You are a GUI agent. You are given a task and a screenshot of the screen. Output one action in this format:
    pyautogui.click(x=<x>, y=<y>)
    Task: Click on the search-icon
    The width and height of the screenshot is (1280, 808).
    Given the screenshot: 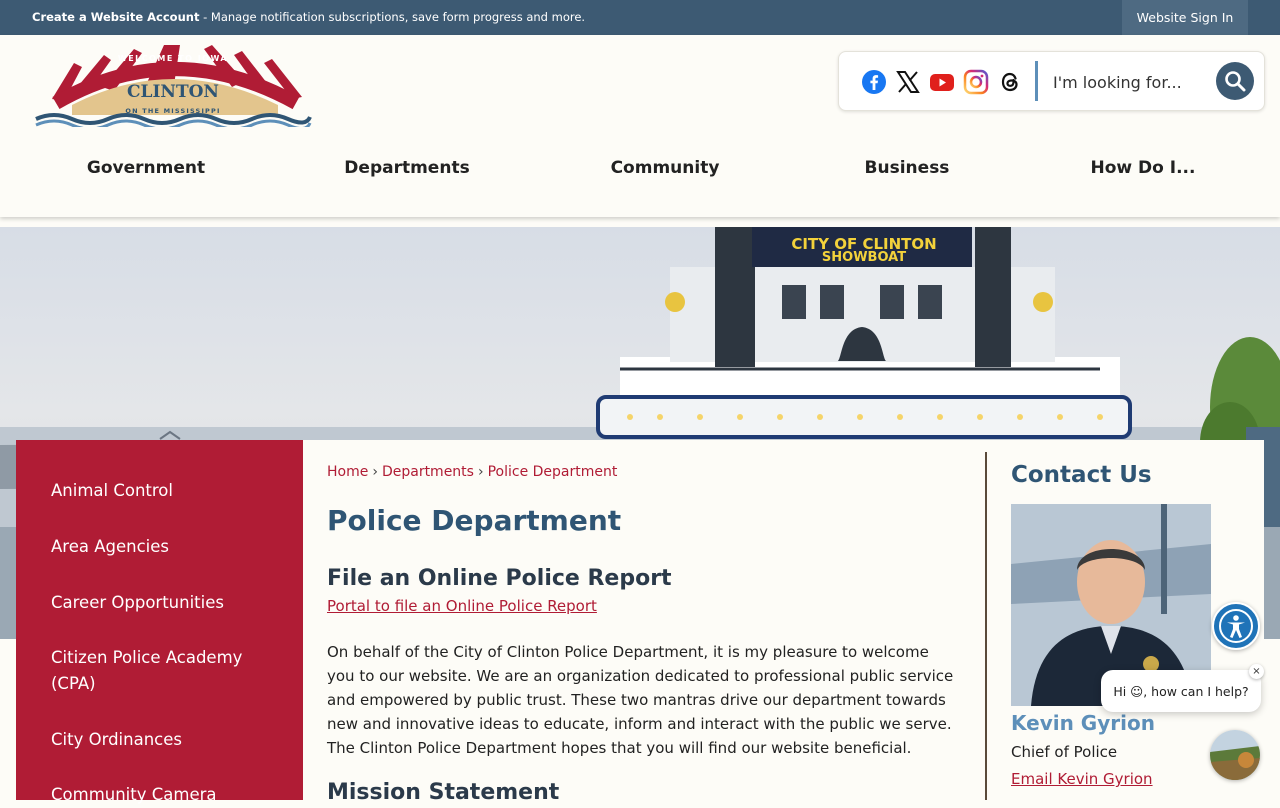 What is the action you would take?
    pyautogui.click(x=1235, y=81)
    